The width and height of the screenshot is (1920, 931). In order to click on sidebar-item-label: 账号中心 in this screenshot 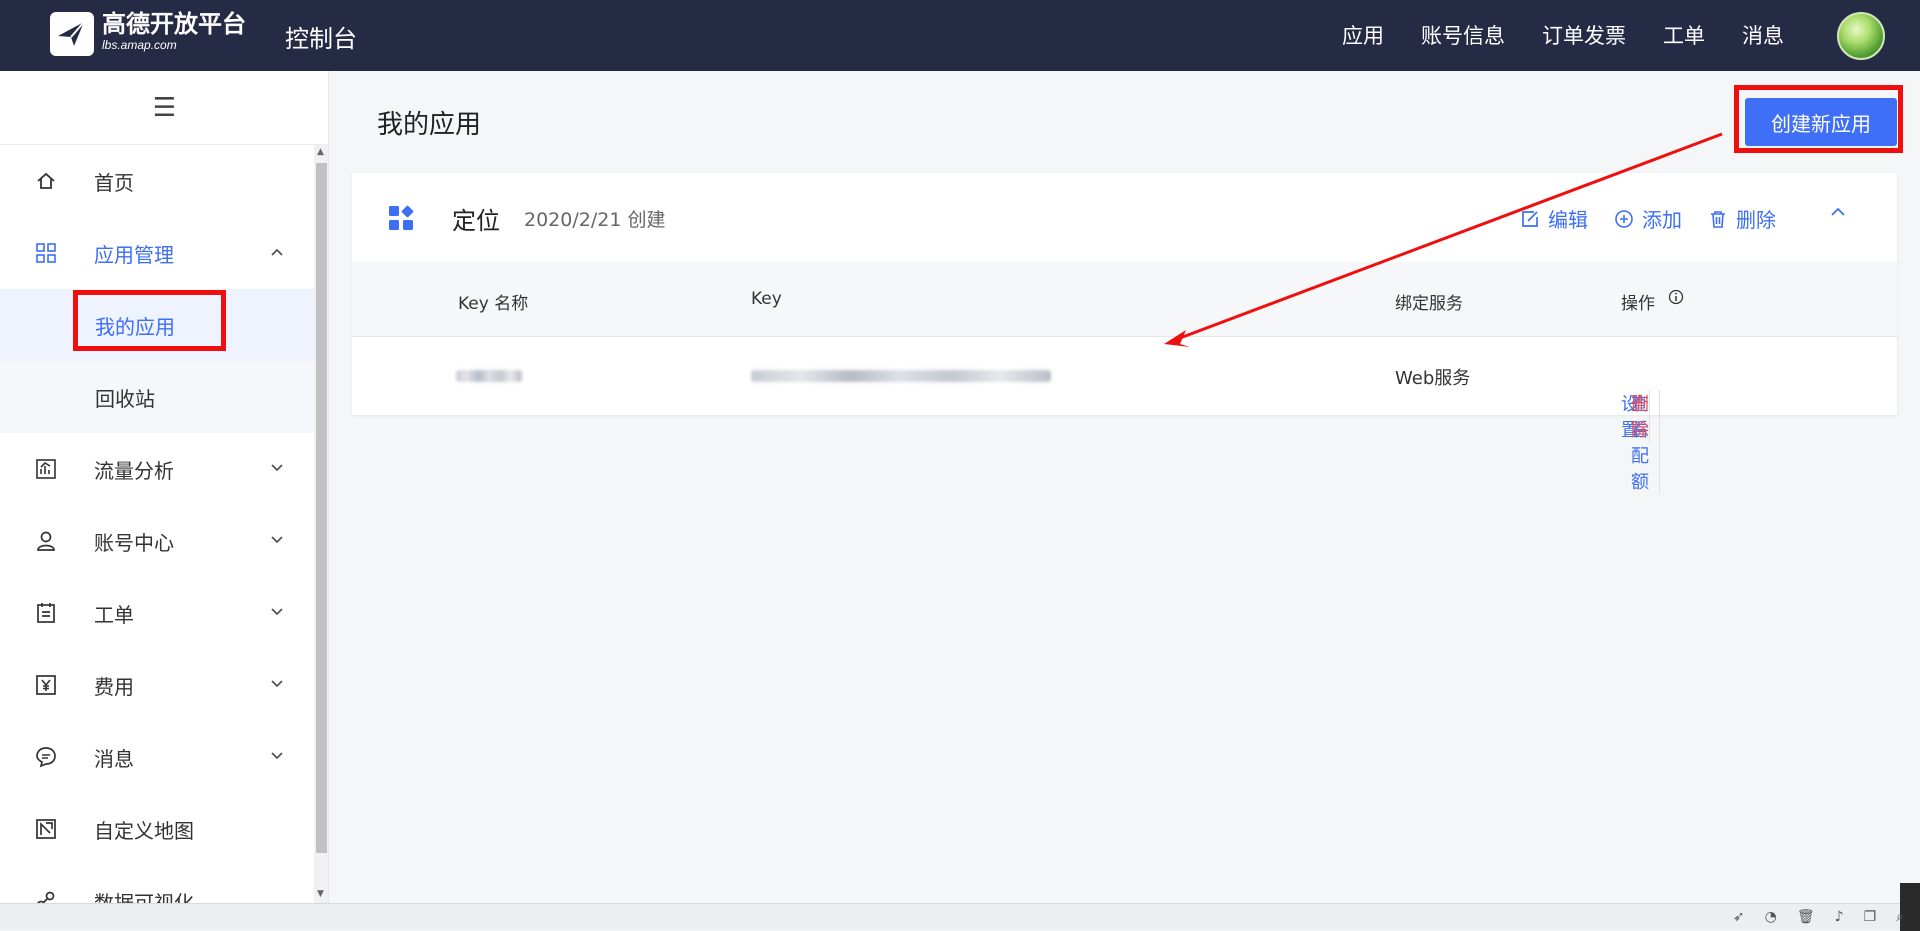, I will do `click(134, 542)`.